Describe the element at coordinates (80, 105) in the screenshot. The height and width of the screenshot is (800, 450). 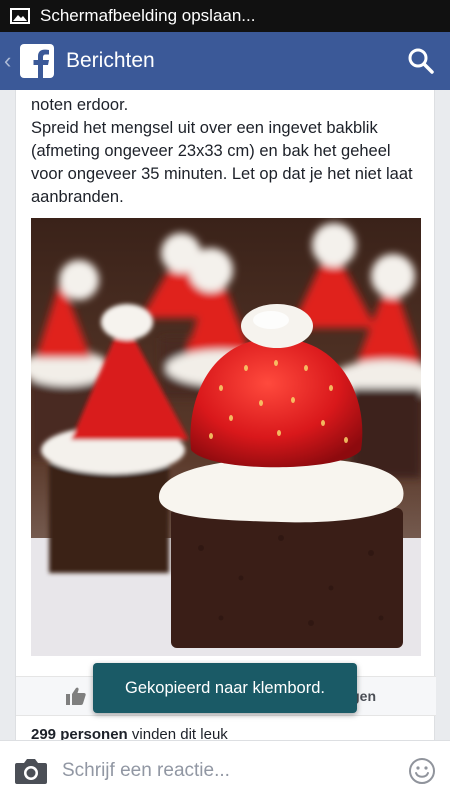
I see `post-text-line: noten erdoor.` at that location.